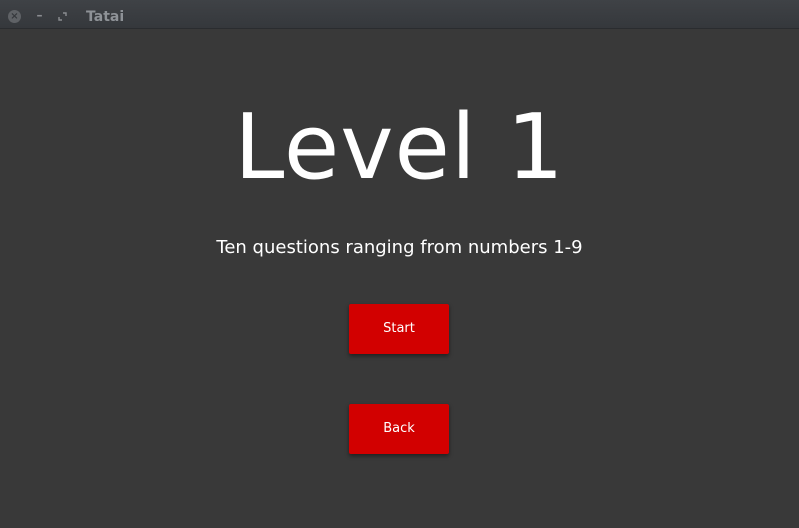  Describe the element at coordinates (399, 14) in the screenshot. I see `title-bar: × – Tatai` at that location.